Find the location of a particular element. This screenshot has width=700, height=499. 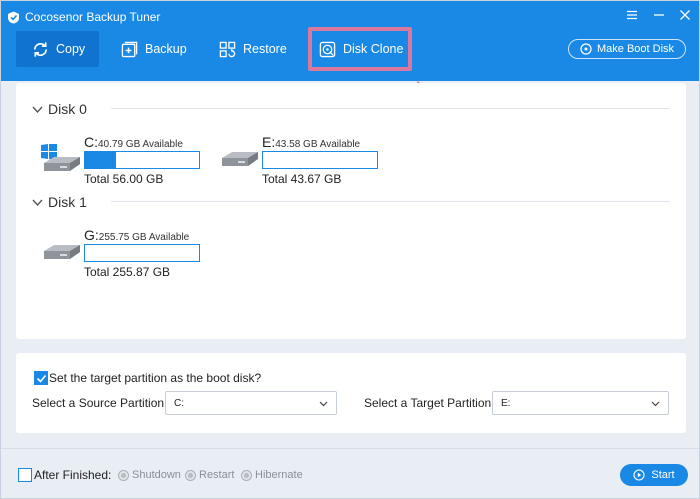

restore-tab: Restore is located at coordinates (259, 49).